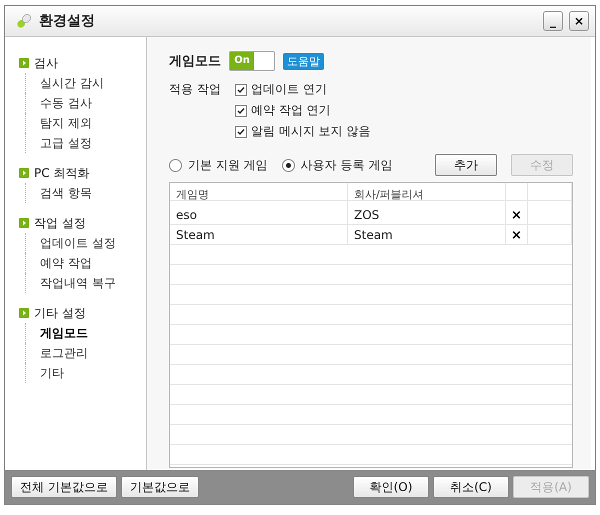  Describe the element at coordinates (259, 215) in the screenshot. I see `table-cell: eso` at that location.